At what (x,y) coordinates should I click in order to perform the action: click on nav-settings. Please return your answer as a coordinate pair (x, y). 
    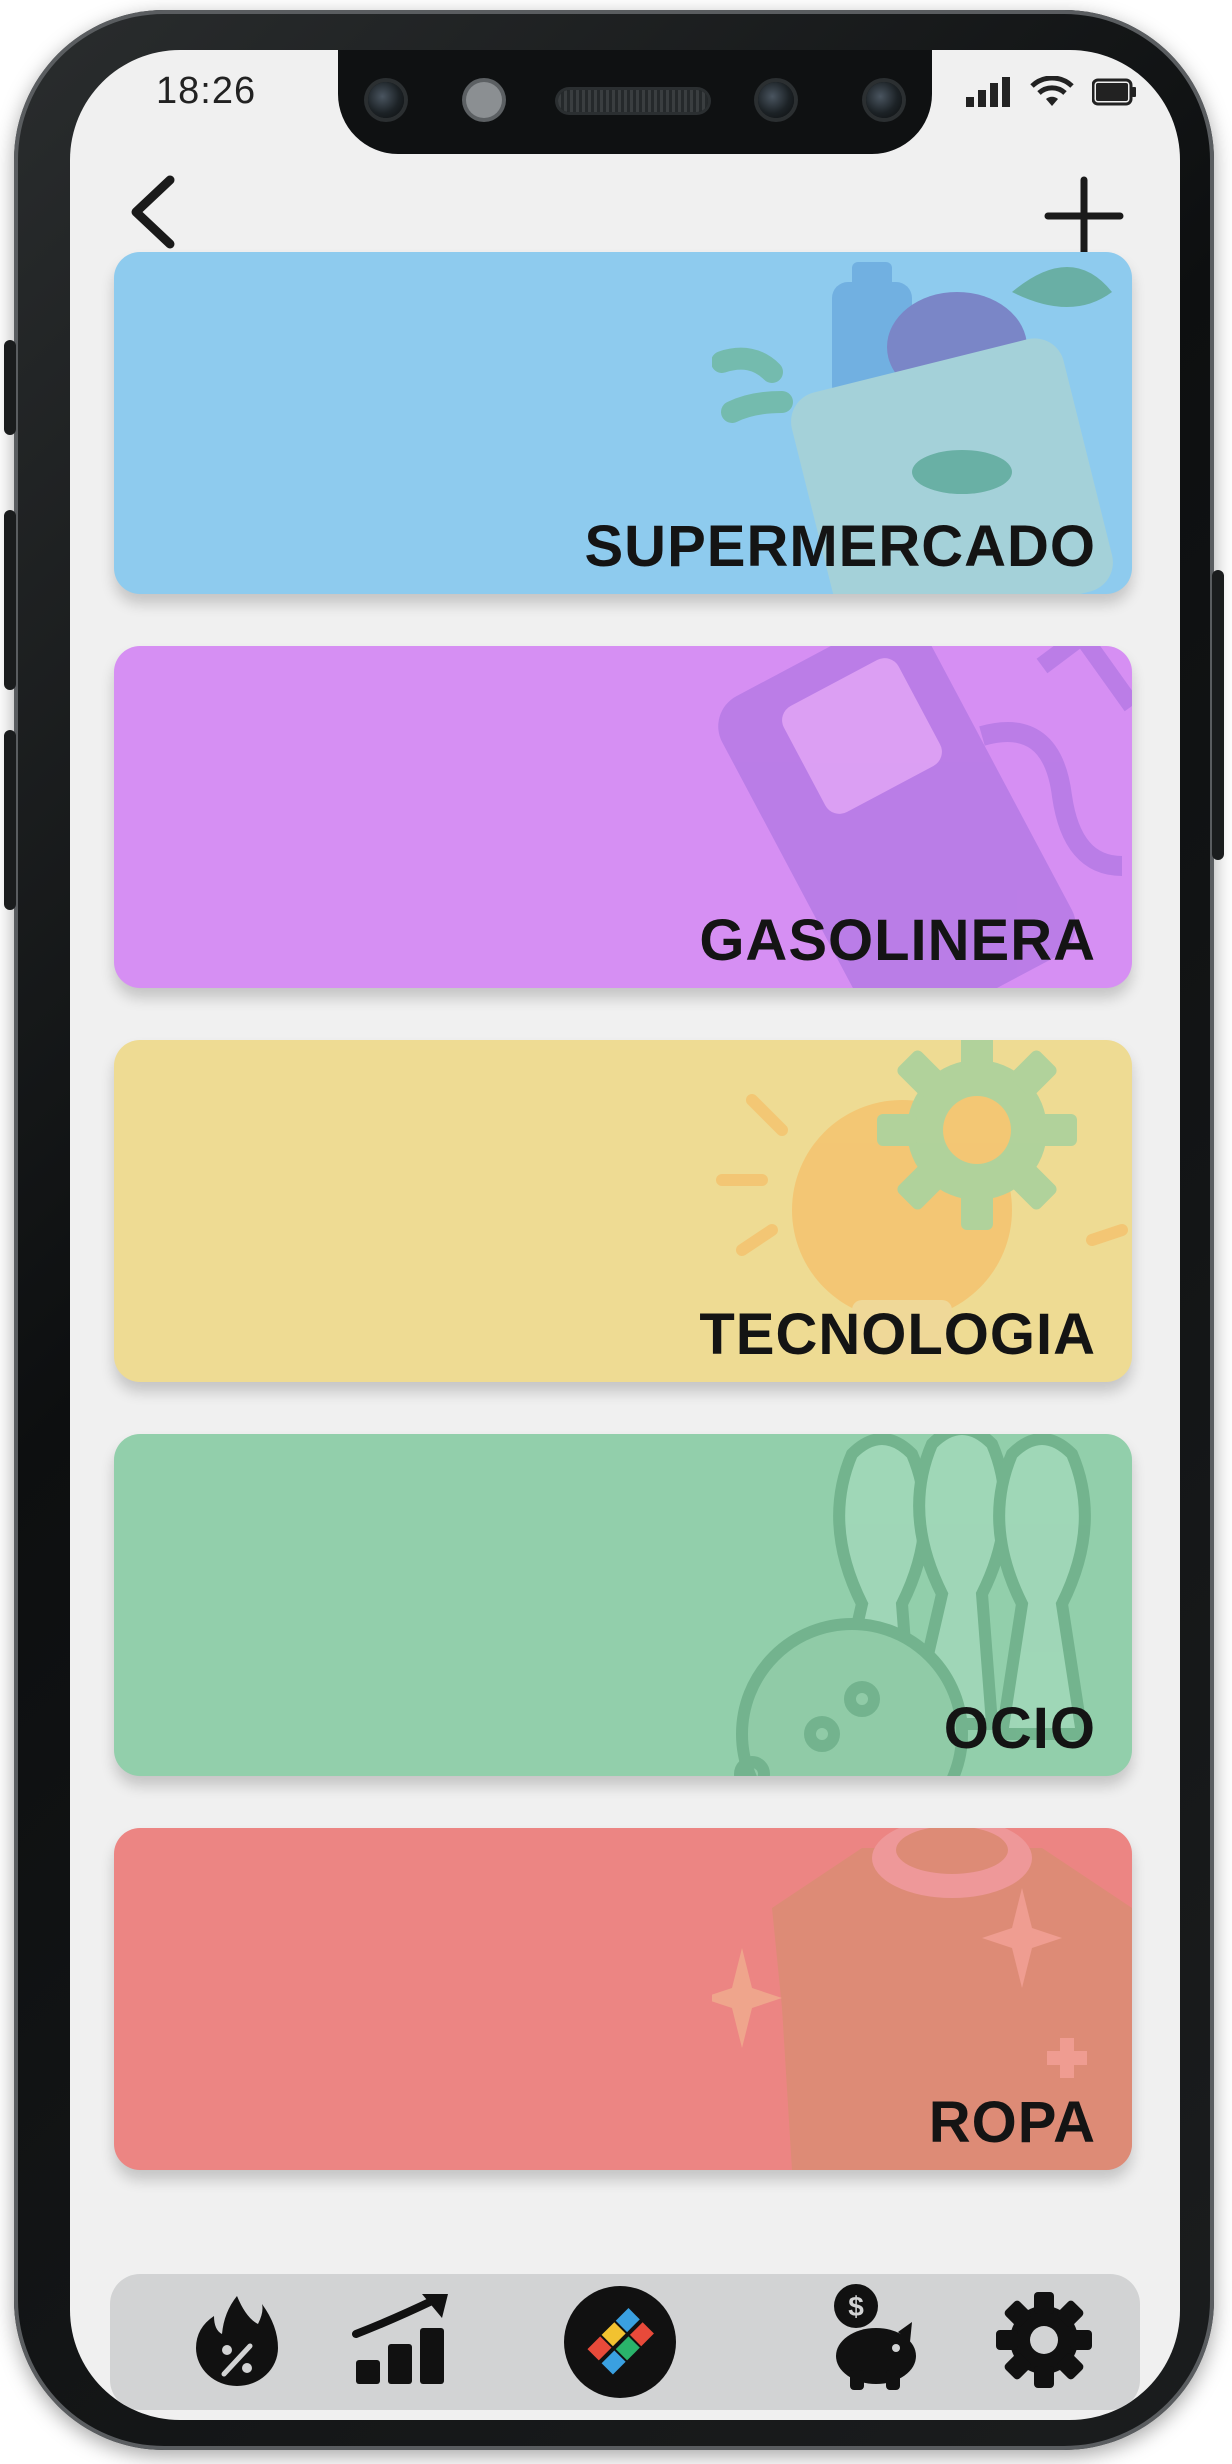
    Looking at the image, I should click on (1044, 2342).